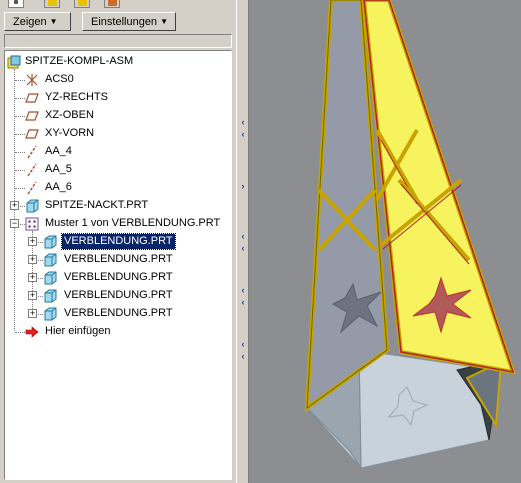 The image size is (521, 483). I want to click on tree-item-verblendung-5: + VERBLENDUNG.PRT, so click(118, 314).